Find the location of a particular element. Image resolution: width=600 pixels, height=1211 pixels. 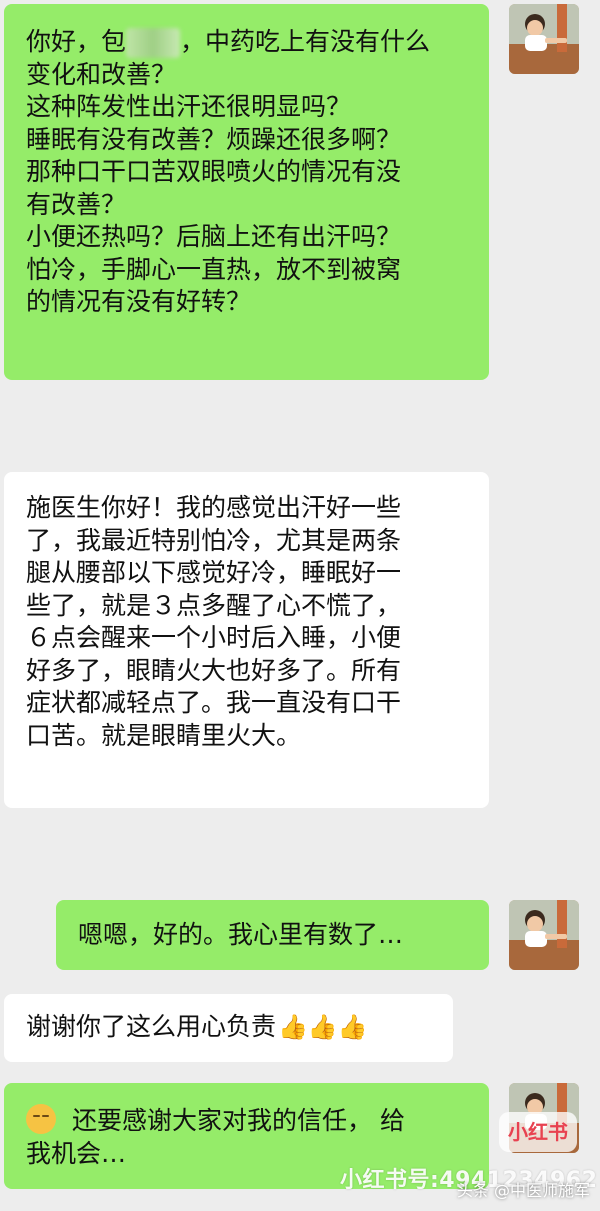

message-line: 还要感谢大家对我的信任， 给 is located at coordinates (238, 1120).